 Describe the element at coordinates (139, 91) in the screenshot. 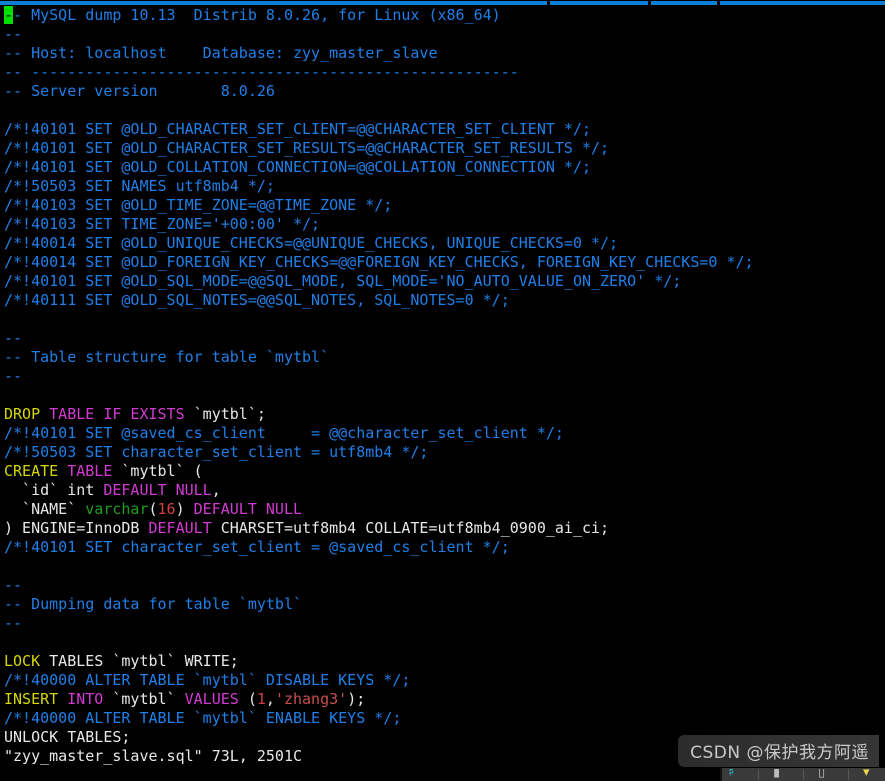

I see `code-token: -- Server version 8.0.26` at that location.